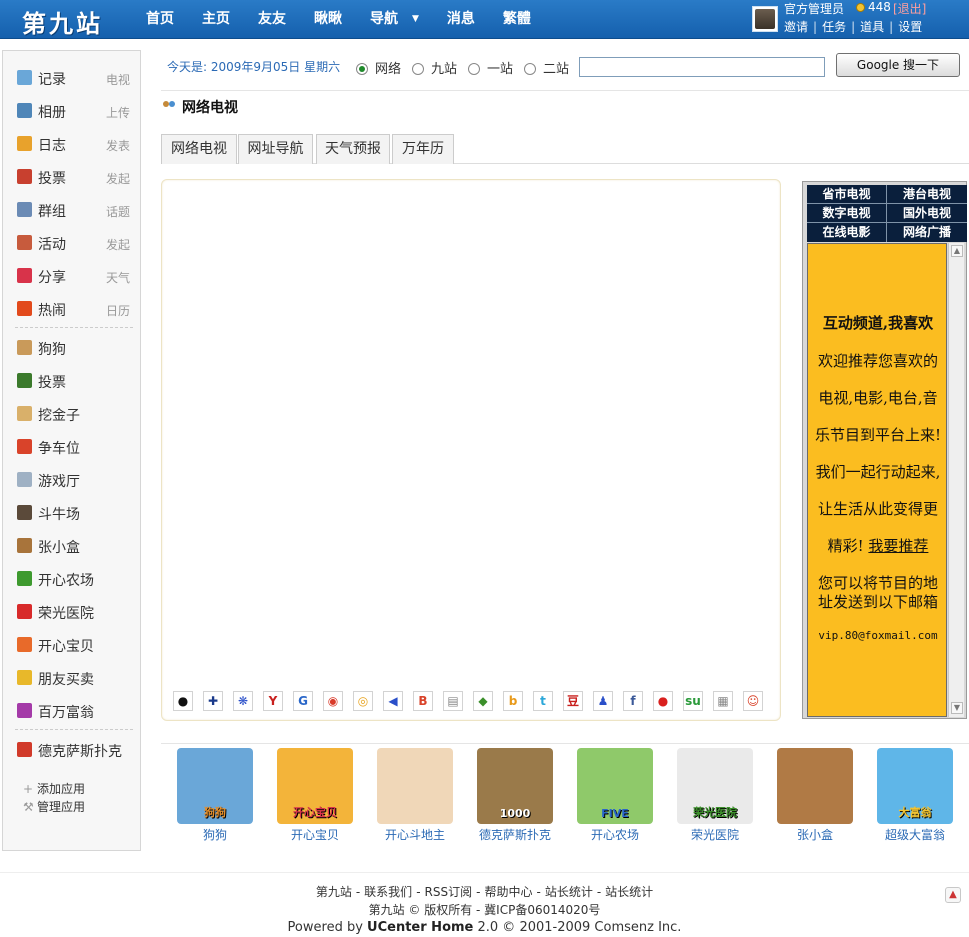 The image size is (969, 937). Describe the element at coordinates (72, 480) in the screenshot. I see `sidebar-app-game-hall: 游戏厅` at that location.